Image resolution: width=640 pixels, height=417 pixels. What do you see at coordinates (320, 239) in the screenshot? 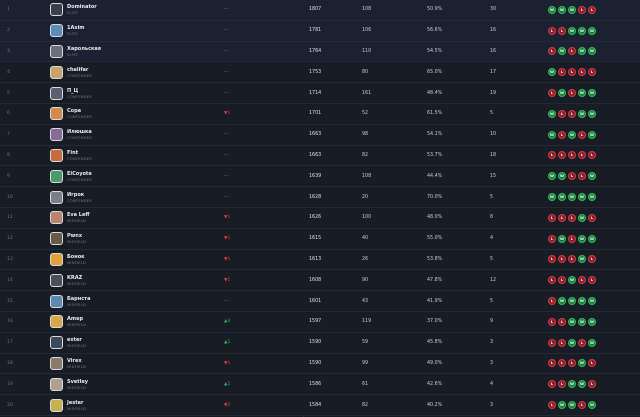
I see `leaderboard-row: 12 Pwnx MIDFIELD ▼1 1615 40 55.0% 4 L W L W W` at bounding box center [320, 239].